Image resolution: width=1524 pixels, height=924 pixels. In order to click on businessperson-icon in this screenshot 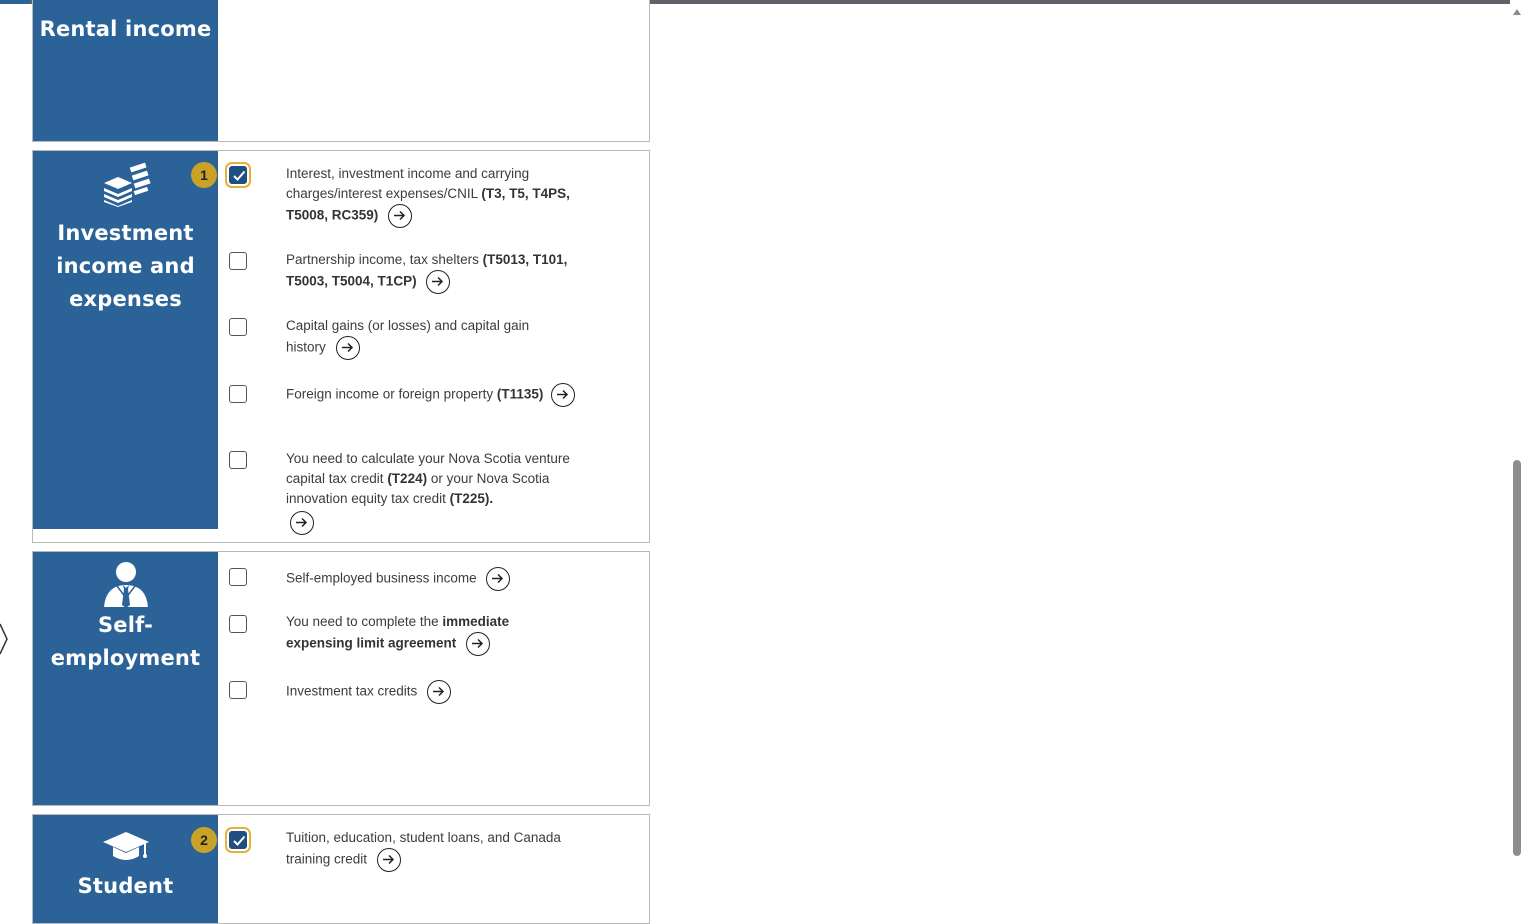, I will do `click(125, 585)`.